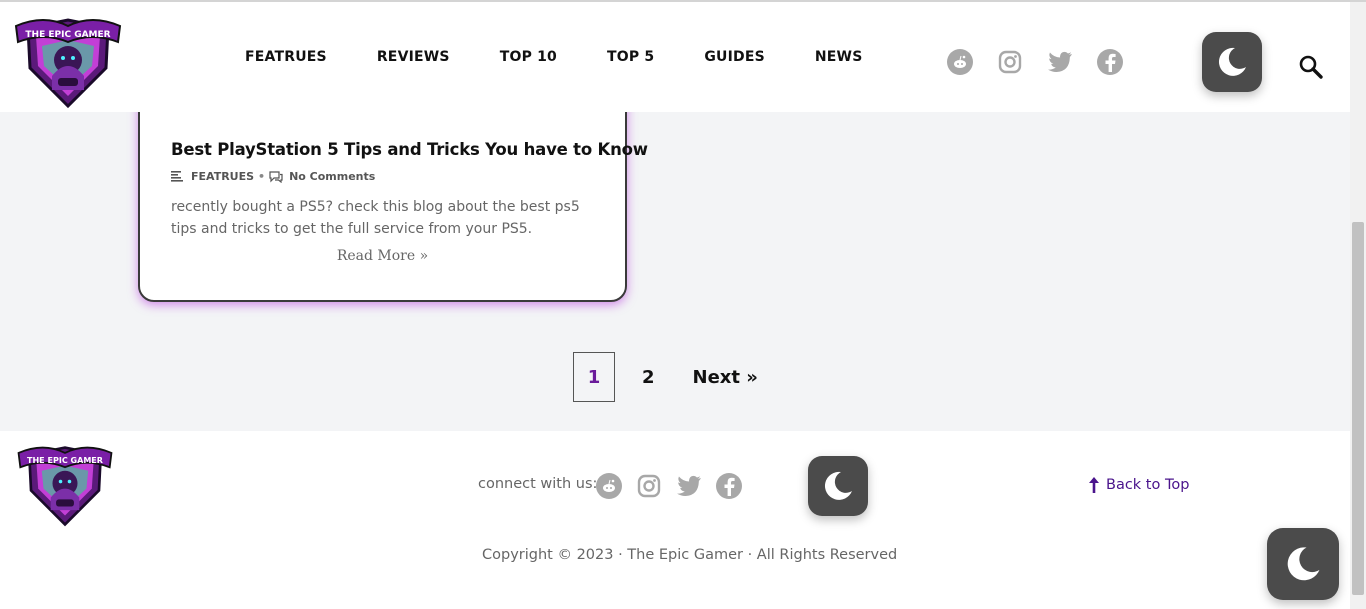 Image resolution: width=1366 pixels, height=609 pixels. Describe the element at coordinates (177, 176) in the screenshot. I see `category-icon` at that location.